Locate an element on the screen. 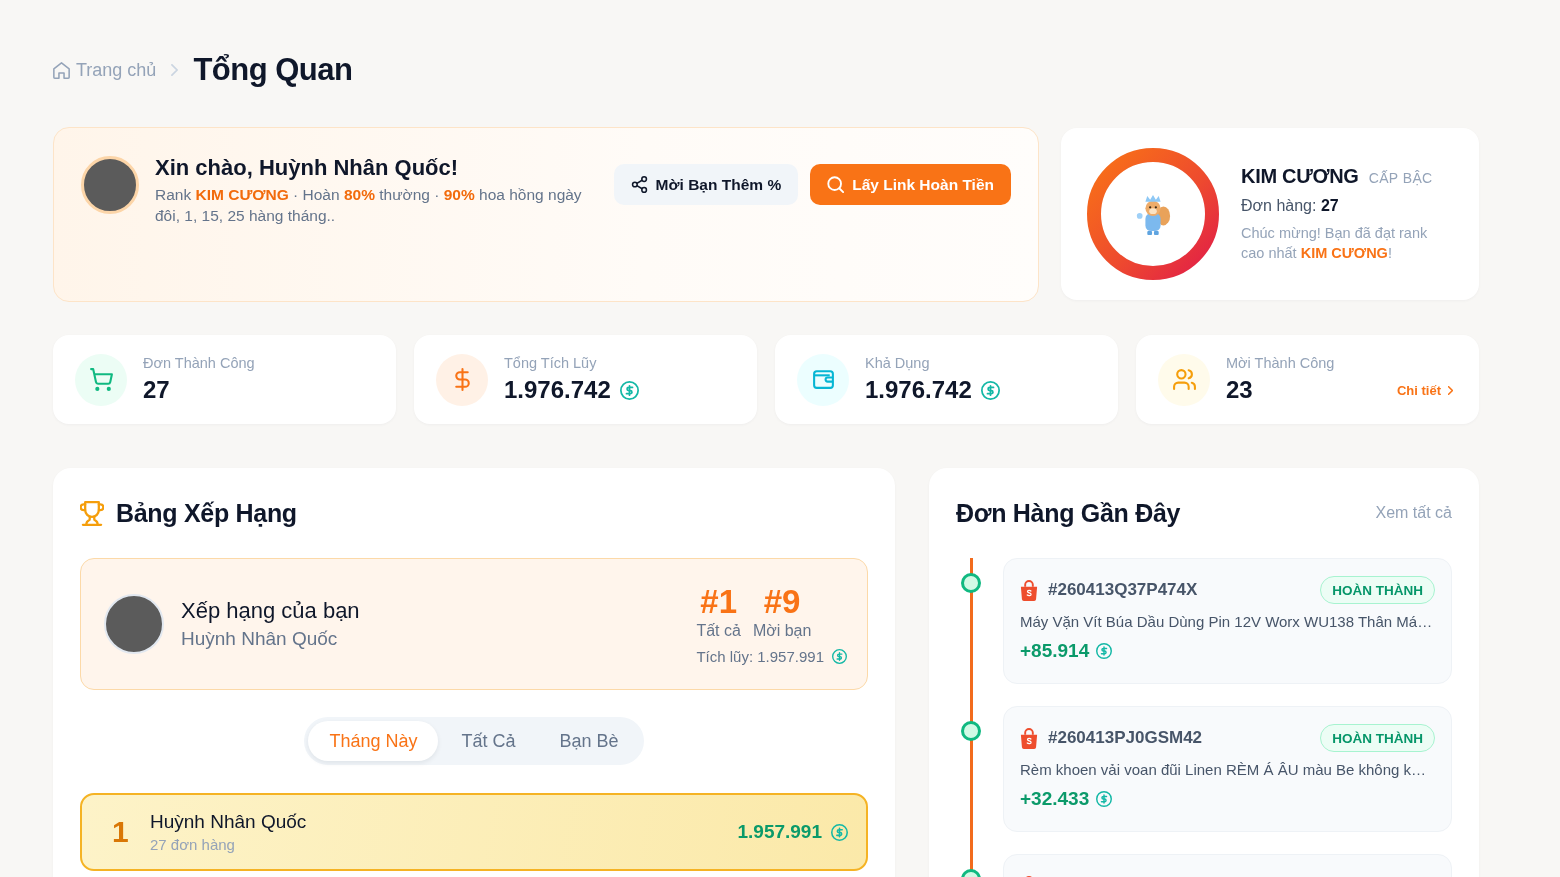  period-tab: Bạn Bè is located at coordinates (589, 741).